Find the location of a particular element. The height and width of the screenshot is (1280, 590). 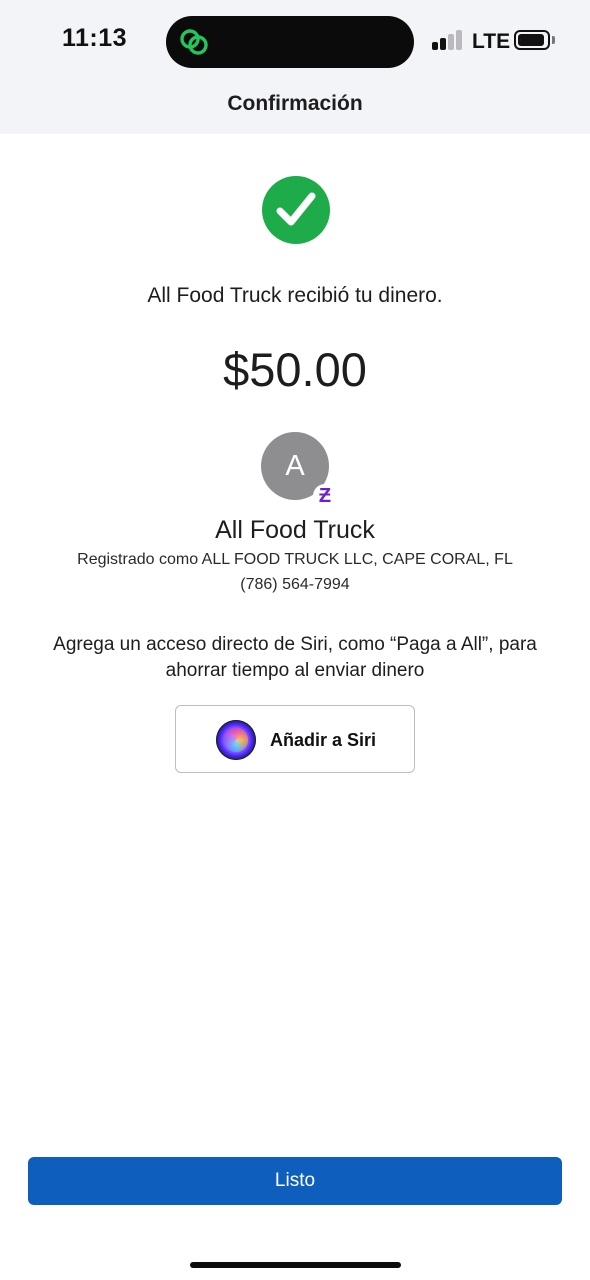

checkmark-circle-icon is located at coordinates (296, 210).